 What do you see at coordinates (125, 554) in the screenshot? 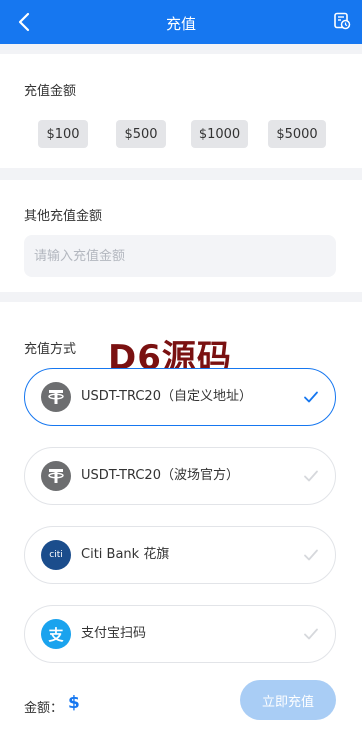
I see `payment-option-label: Citi Bank 花旗` at bounding box center [125, 554].